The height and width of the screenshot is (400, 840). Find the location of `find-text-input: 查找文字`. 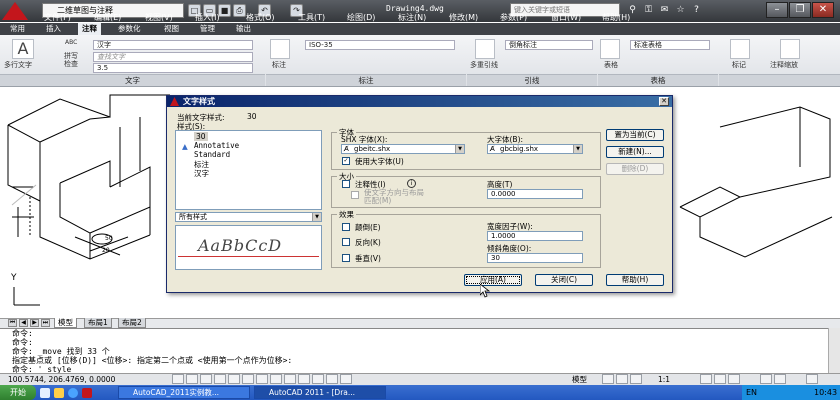

find-text-input: 查找文字 is located at coordinates (173, 57).